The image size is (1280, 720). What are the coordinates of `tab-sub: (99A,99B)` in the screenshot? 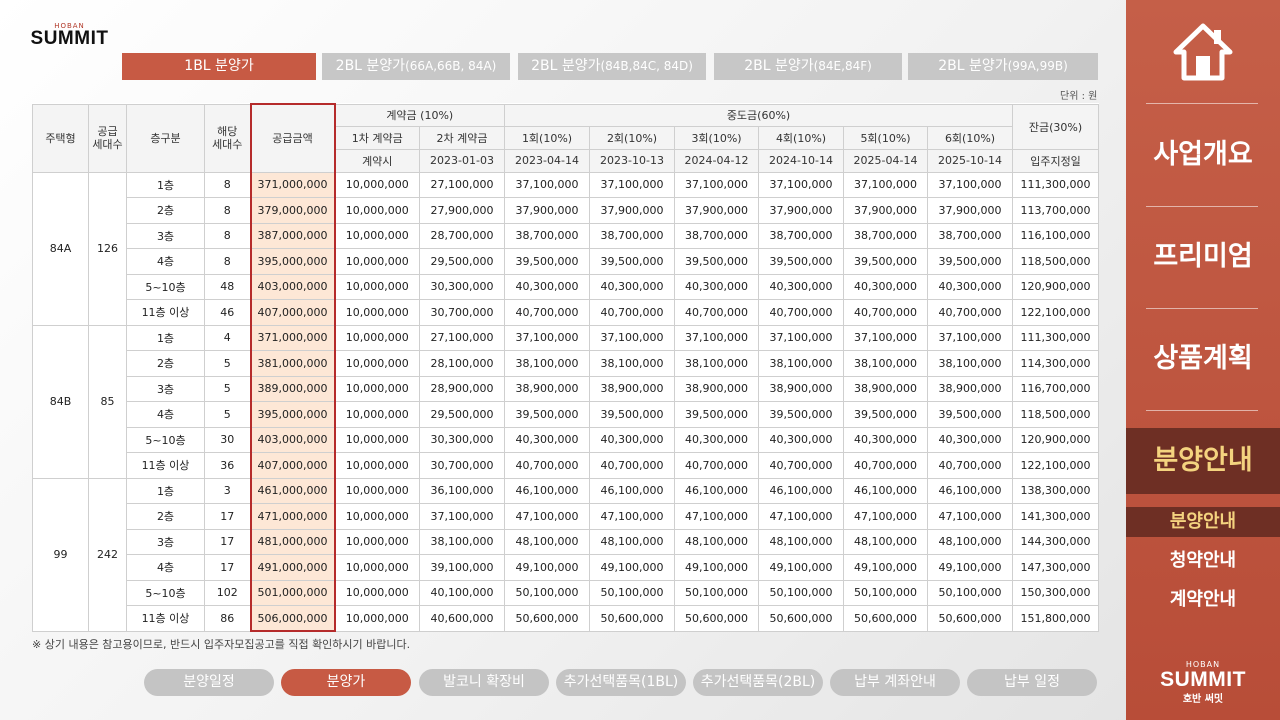 It's located at (1037, 66).